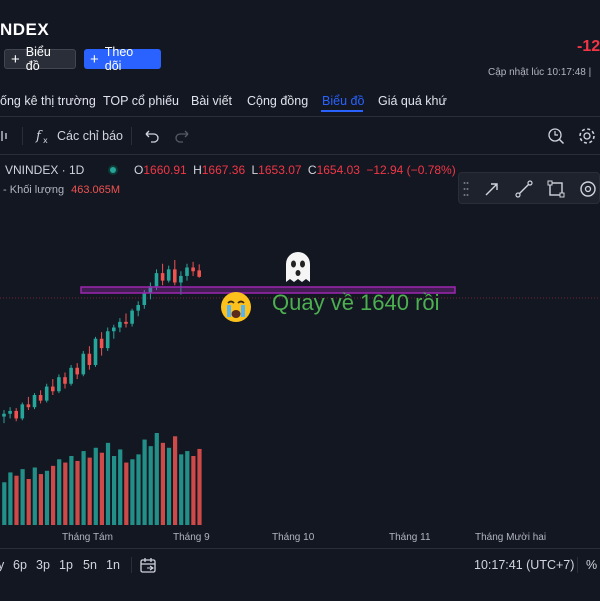 The image size is (600, 601). I want to click on redo-icon, so click(183, 136).